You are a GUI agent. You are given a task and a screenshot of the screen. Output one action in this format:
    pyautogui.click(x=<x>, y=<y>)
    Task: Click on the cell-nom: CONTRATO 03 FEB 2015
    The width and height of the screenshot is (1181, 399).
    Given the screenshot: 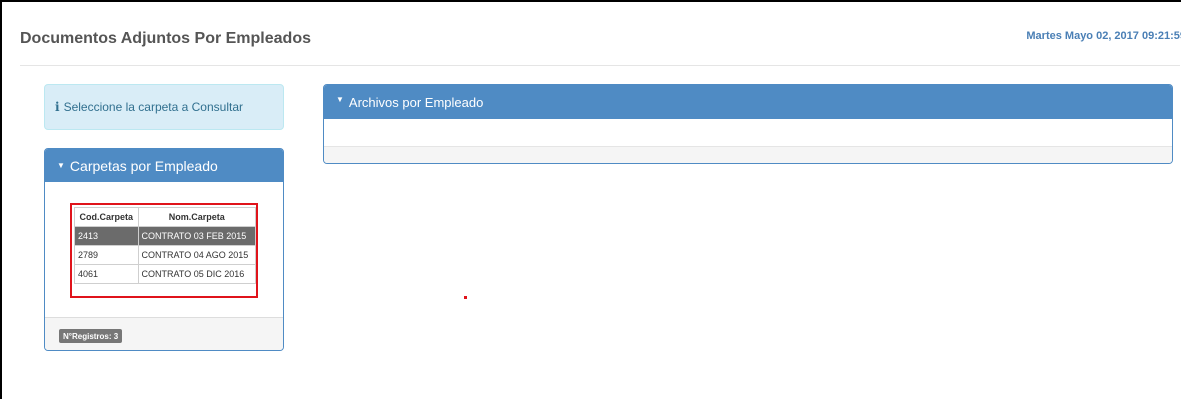 What is the action you would take?
    pyautogui.click(x=197, y=236)
    